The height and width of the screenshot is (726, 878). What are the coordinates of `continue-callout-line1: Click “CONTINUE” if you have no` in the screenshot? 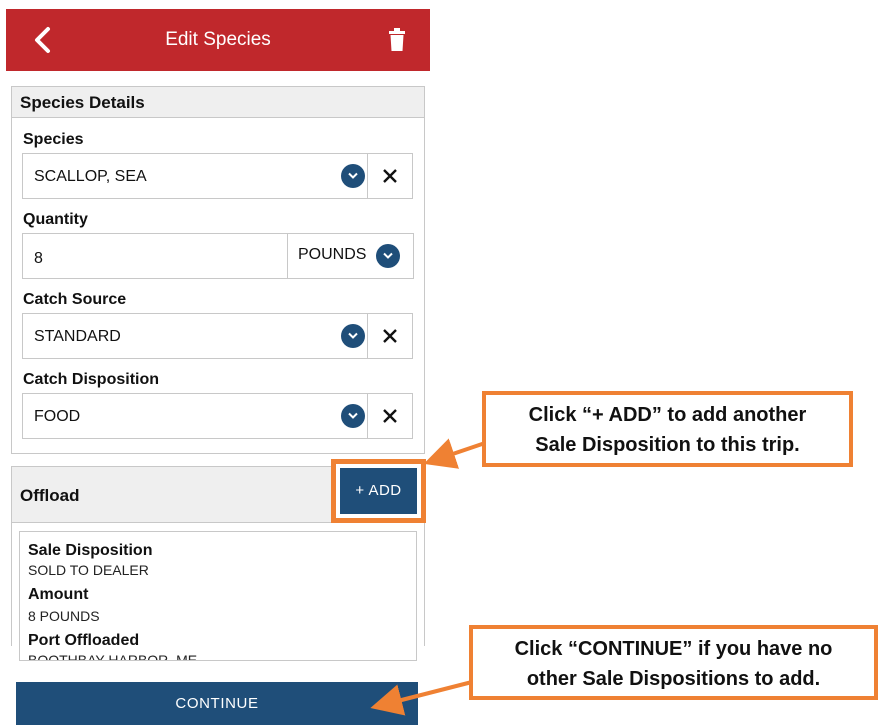 It's located at (673, 649).